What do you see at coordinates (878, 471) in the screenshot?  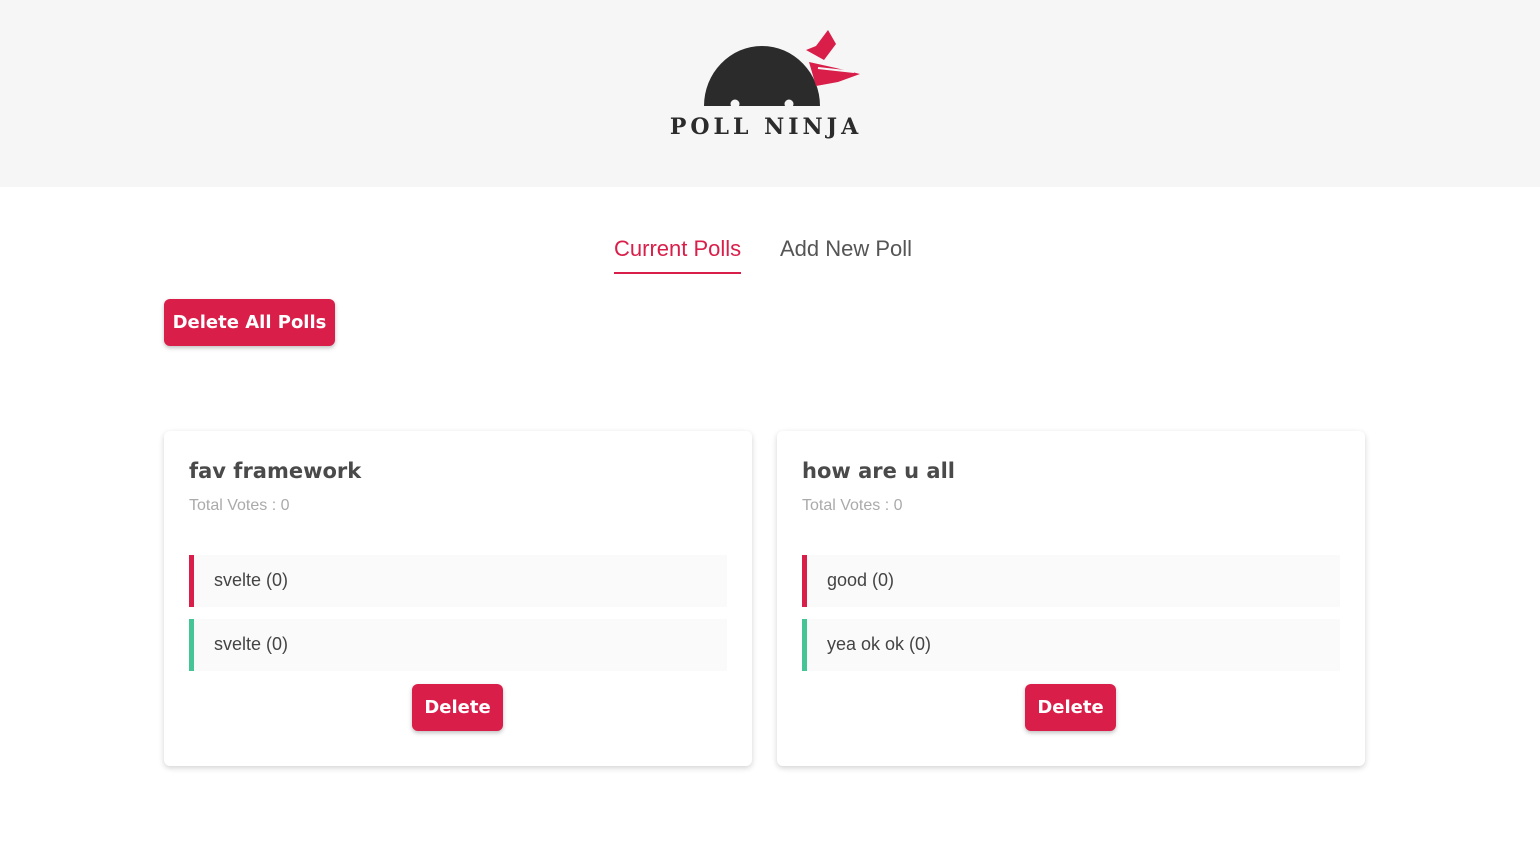 I see `poll-question: how are u all` at bounding box center [878, 471].